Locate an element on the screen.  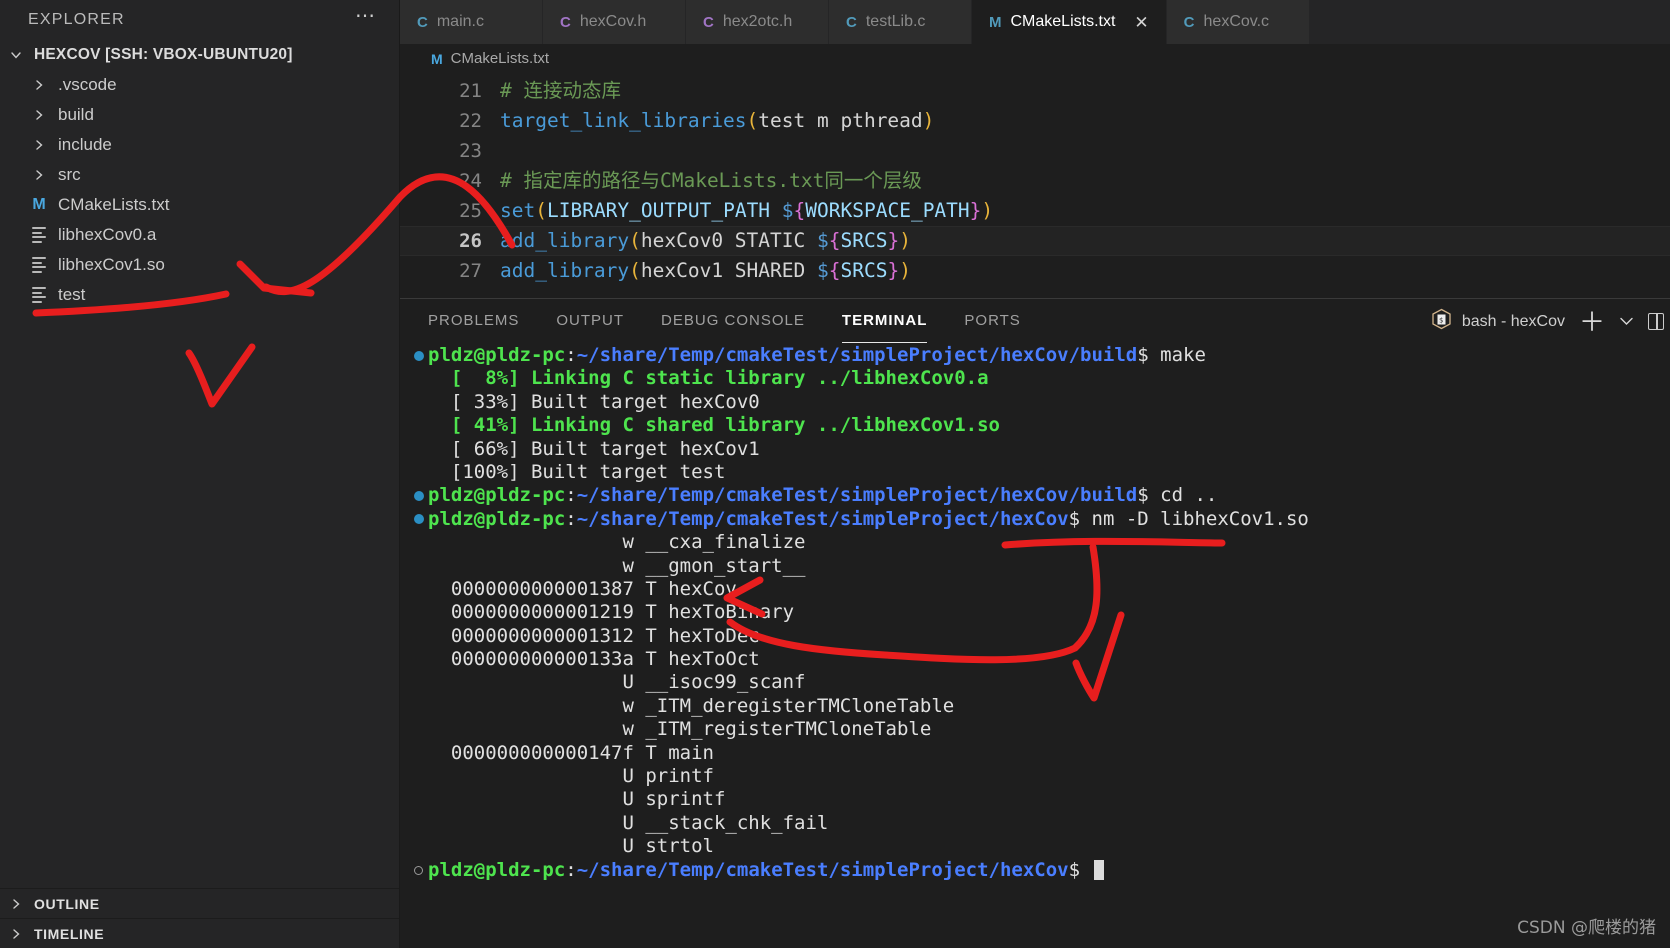
editor-tab-testlib-c: CtestLib.c is located at coordinates (900, 22).